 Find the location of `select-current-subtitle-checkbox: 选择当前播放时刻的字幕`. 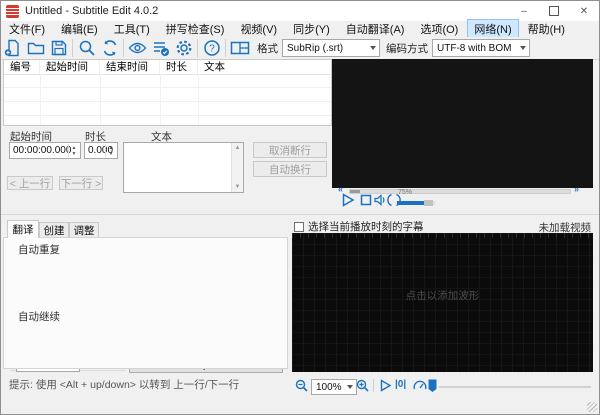

select-current-subtitle-checkbox: 选择当前播放时刻的字幕 is located at coordinates (359, 226).